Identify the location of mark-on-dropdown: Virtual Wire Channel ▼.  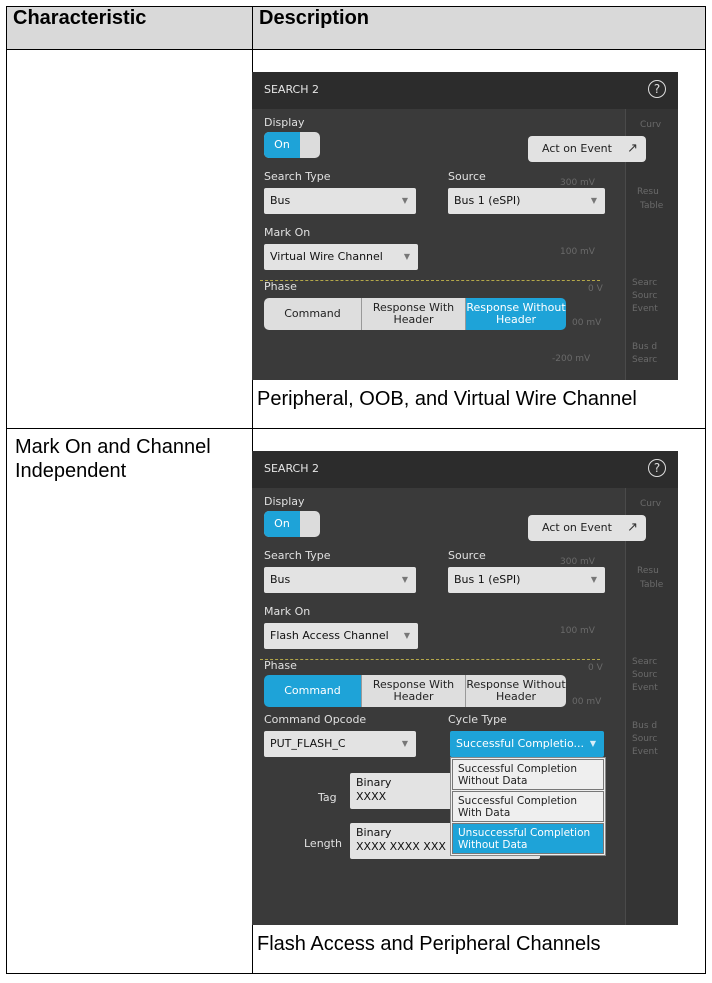
(341, 257).